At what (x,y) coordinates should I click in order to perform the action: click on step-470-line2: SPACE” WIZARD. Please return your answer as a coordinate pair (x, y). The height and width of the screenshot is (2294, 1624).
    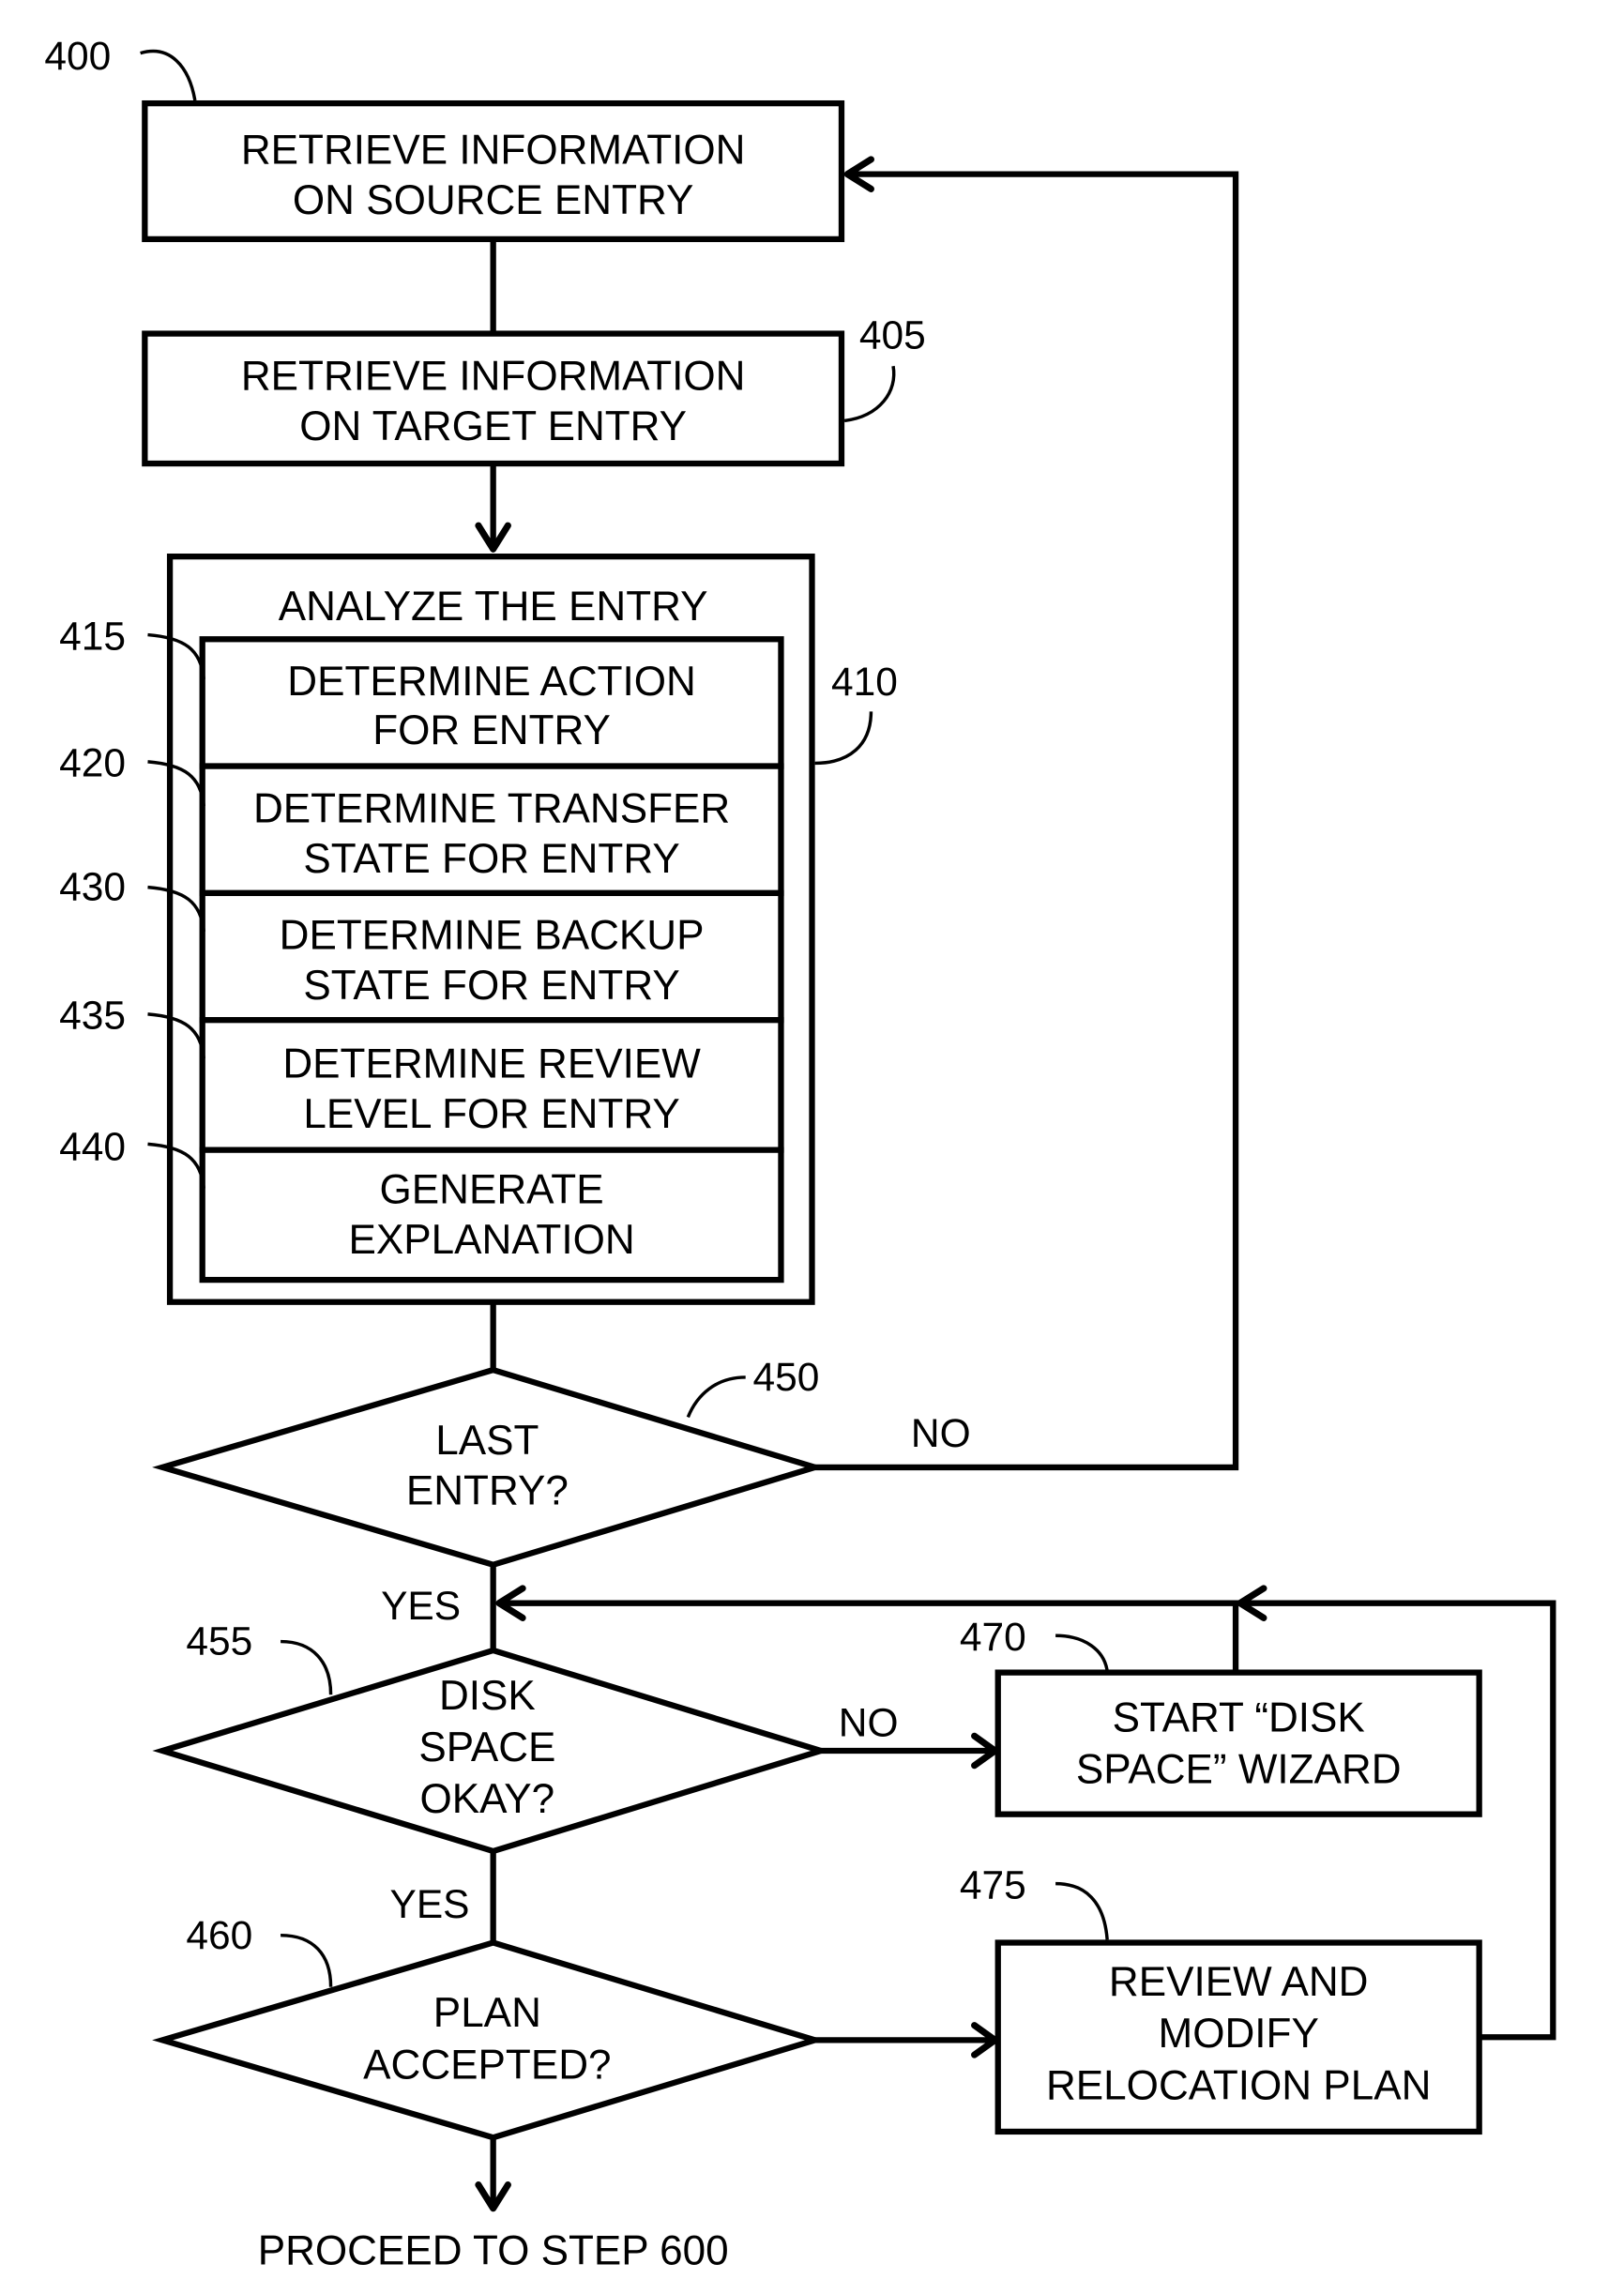
    Looking at the image, I should click on (1239, 1770).